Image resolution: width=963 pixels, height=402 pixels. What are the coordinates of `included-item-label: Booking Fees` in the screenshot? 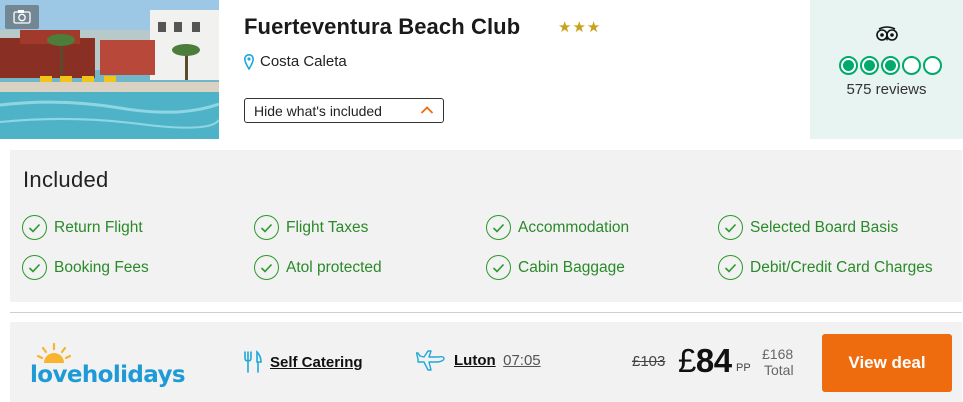 It's located at (101, 267).